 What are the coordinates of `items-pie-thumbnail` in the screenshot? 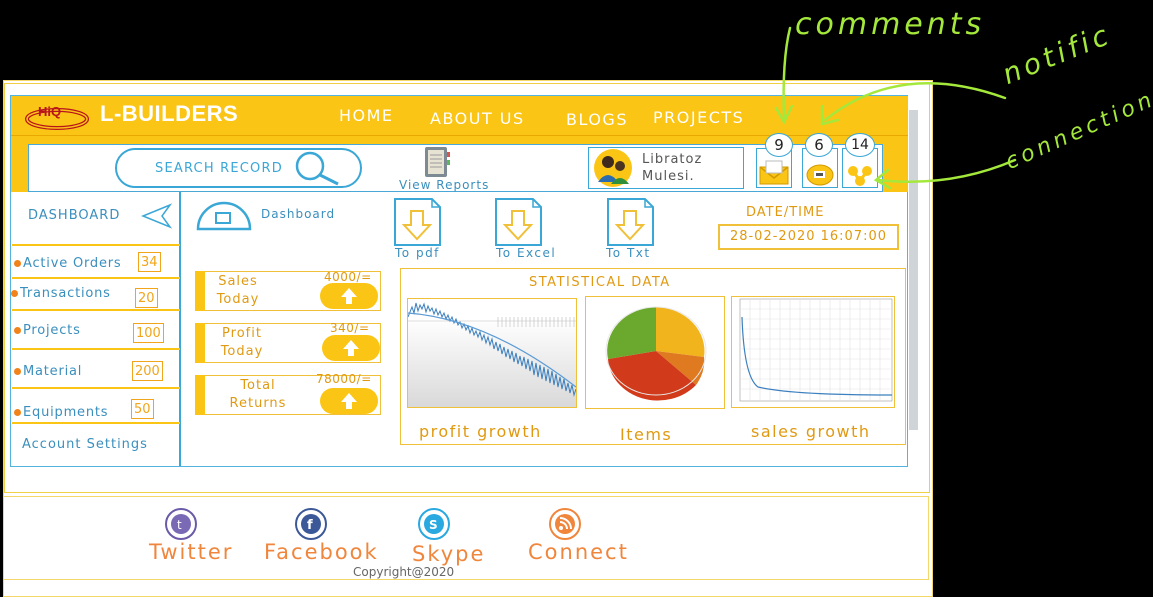 It's located at (656, 353).